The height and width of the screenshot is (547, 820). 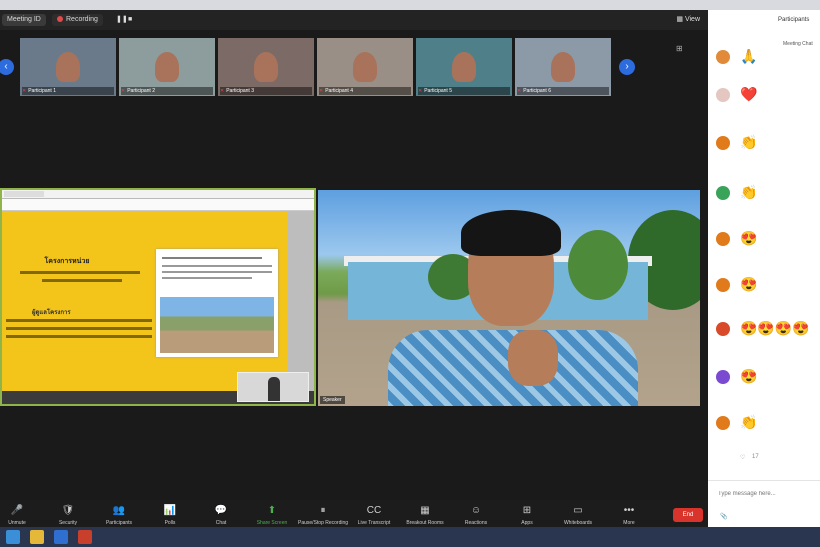 I want to click on stop-icon: ■, so click(x=131, y=19).